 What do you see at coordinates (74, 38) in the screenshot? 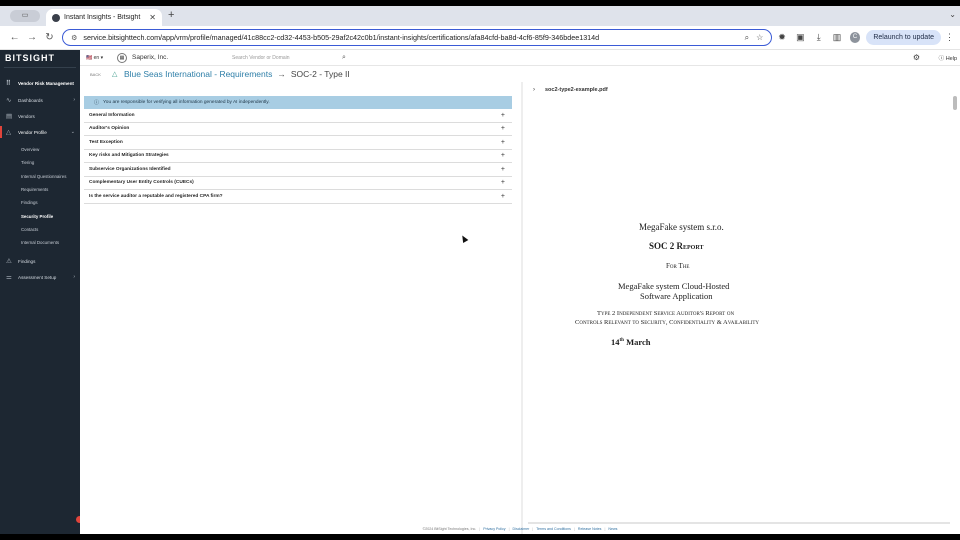
I see `site-info-icon: ⚙` at bounding box center [74, 38].